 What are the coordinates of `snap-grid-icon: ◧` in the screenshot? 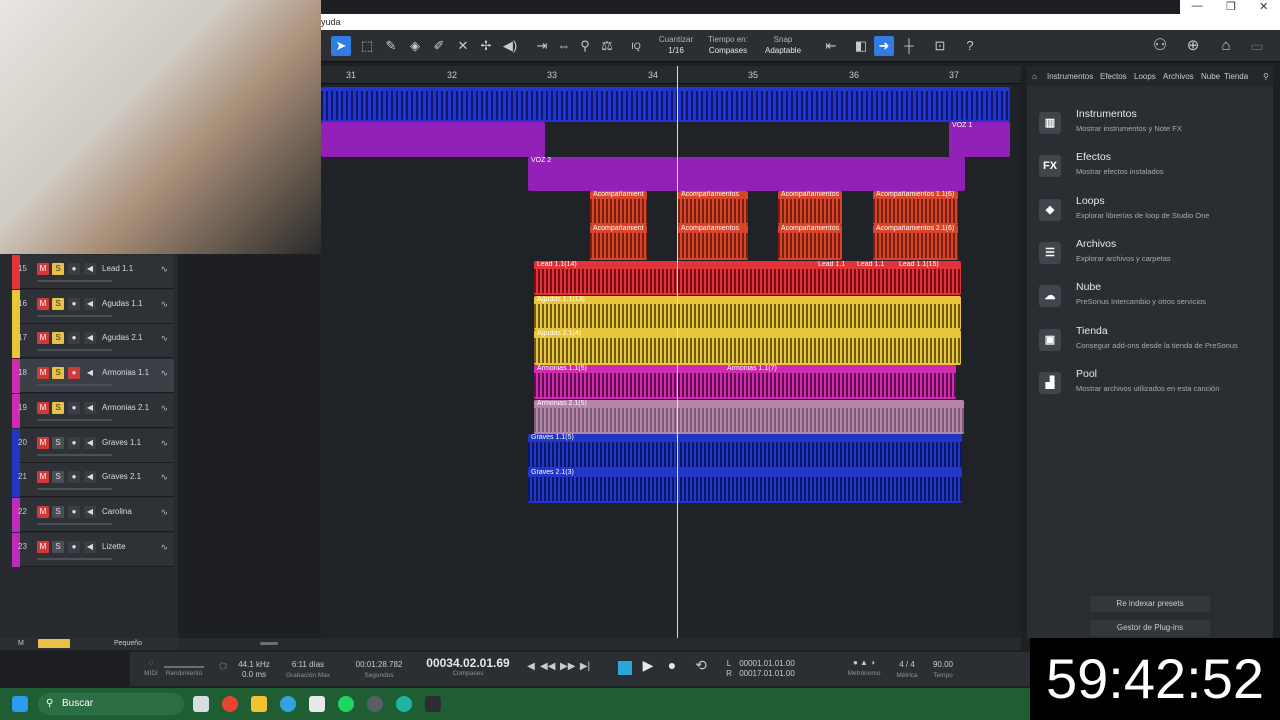 It's located at (861, 46).